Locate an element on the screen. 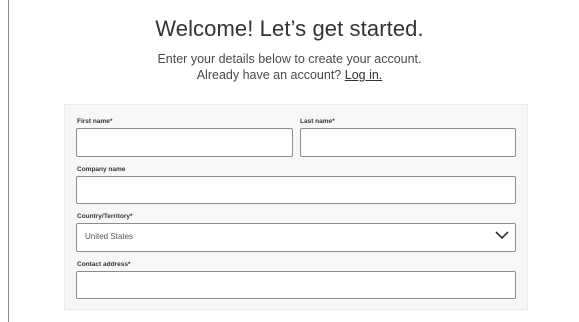 The height and width of the screenshot is (322, 579). first-name-label: First name* is located at coordinates (95, 121).